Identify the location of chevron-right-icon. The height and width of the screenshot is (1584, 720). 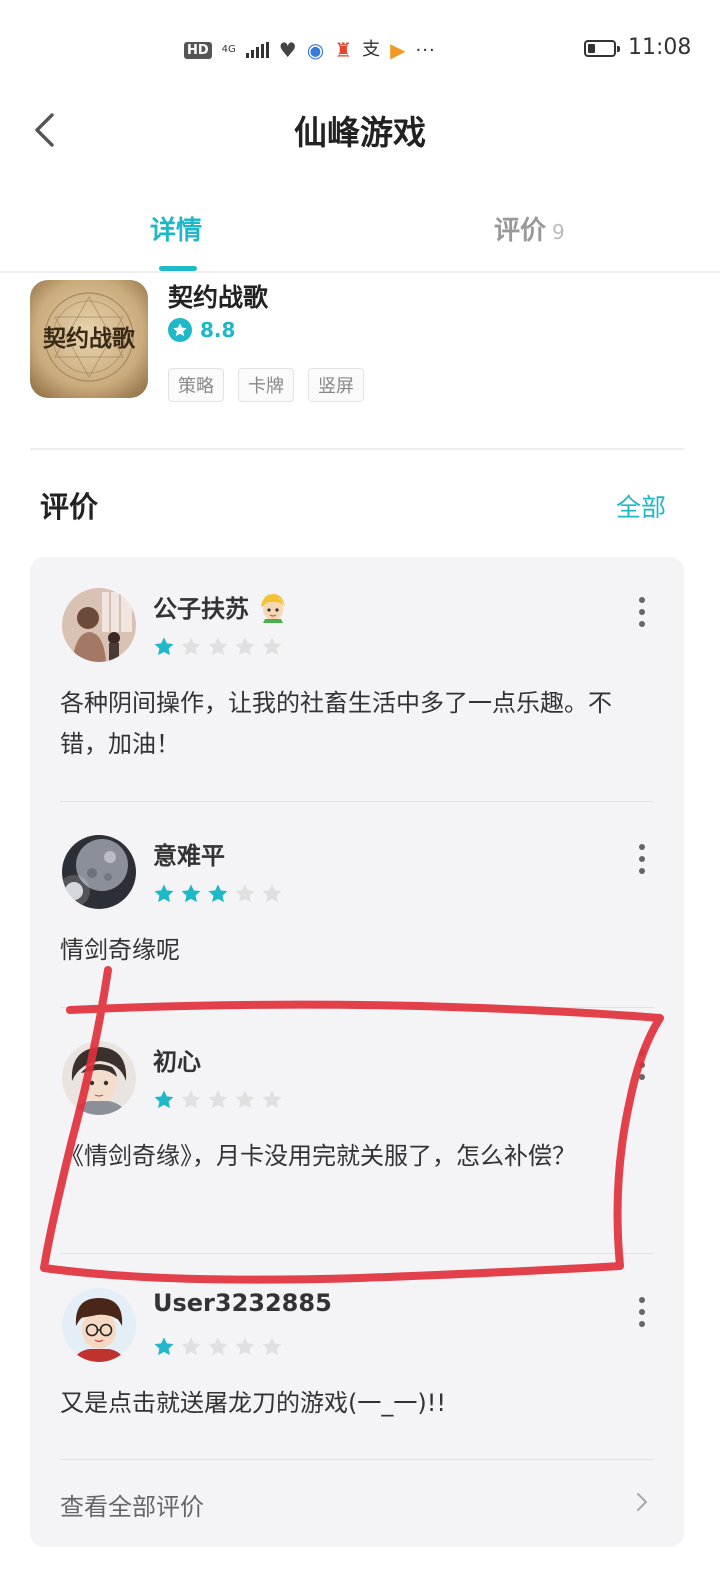
(642, 1502).